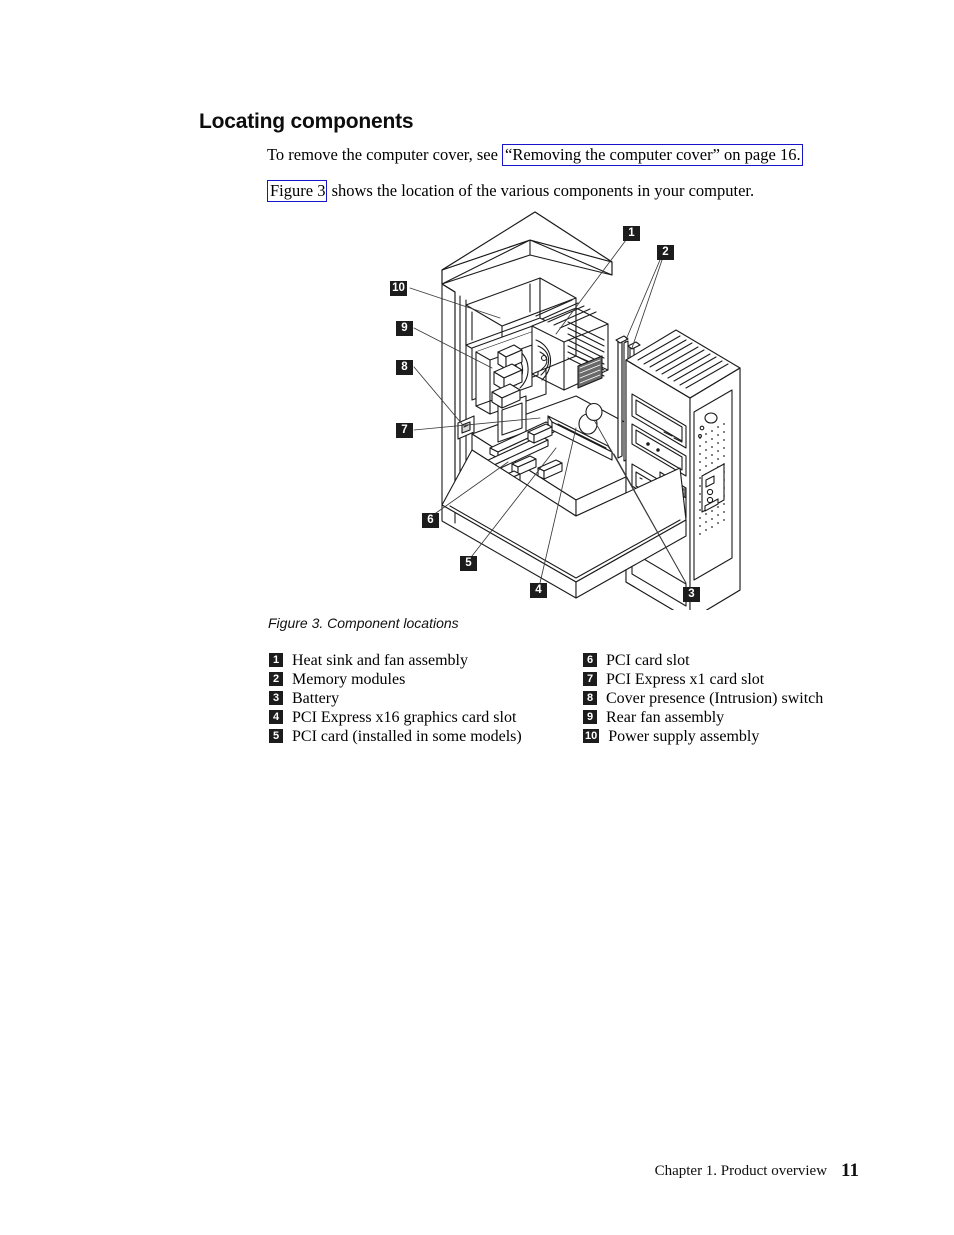 The height and width of the screenshot is (1235, 954). What do you see at coordinates (276, 660) in the screenshot?
I see `legend-badge: 1` at bounding box center [276, 660].